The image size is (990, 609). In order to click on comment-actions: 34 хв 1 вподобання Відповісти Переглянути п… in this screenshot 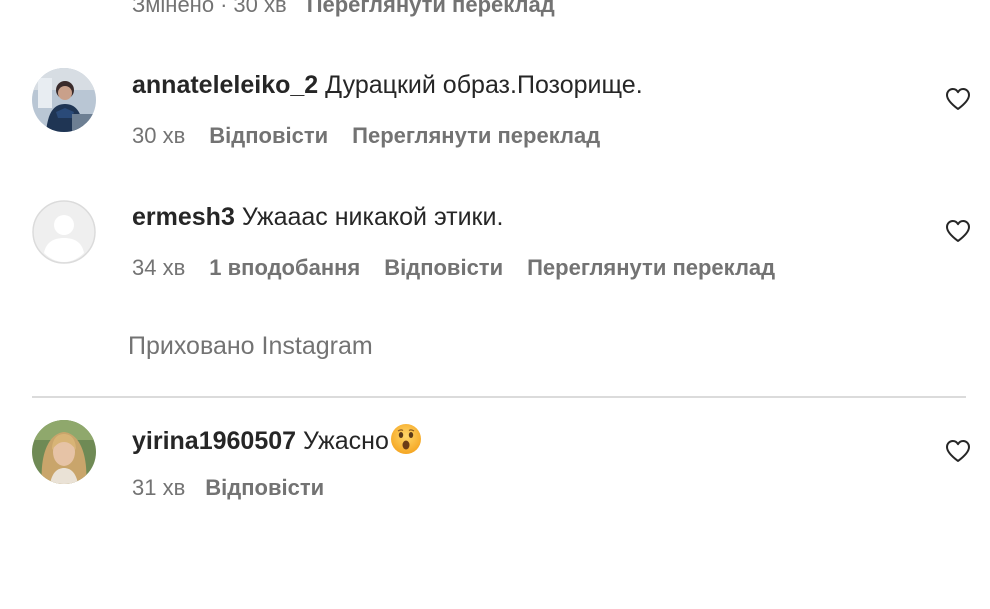, I will do `click(465, 268)`.